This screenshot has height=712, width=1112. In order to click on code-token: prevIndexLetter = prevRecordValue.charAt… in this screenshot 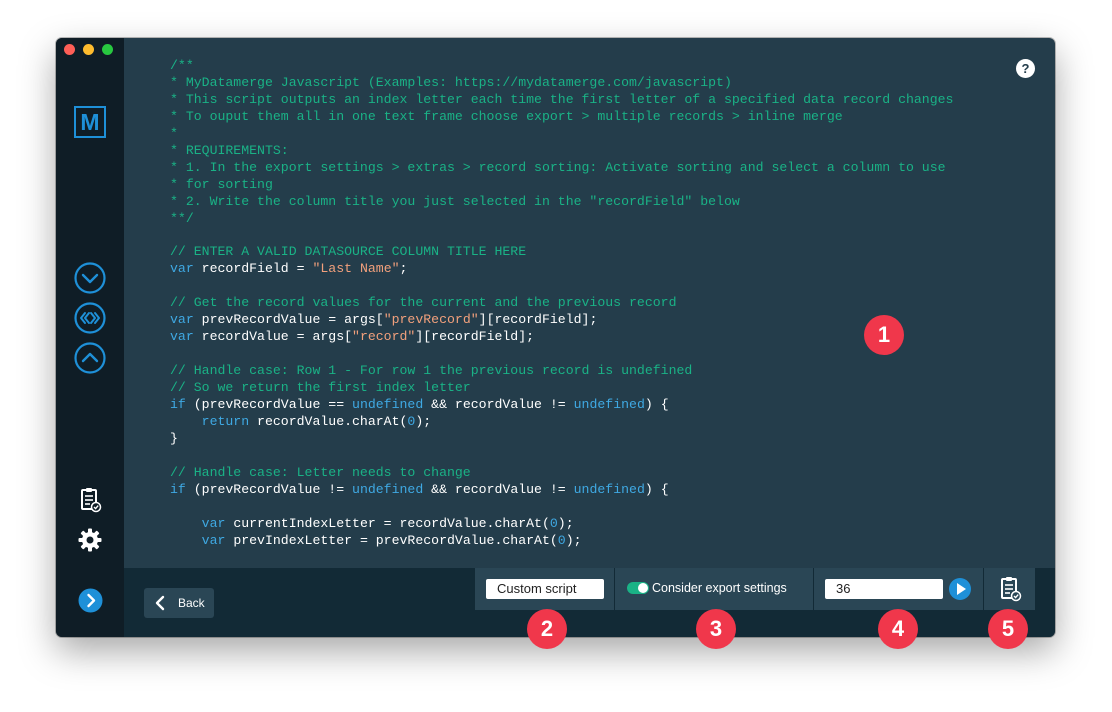, I will do `click(391, 540)`.